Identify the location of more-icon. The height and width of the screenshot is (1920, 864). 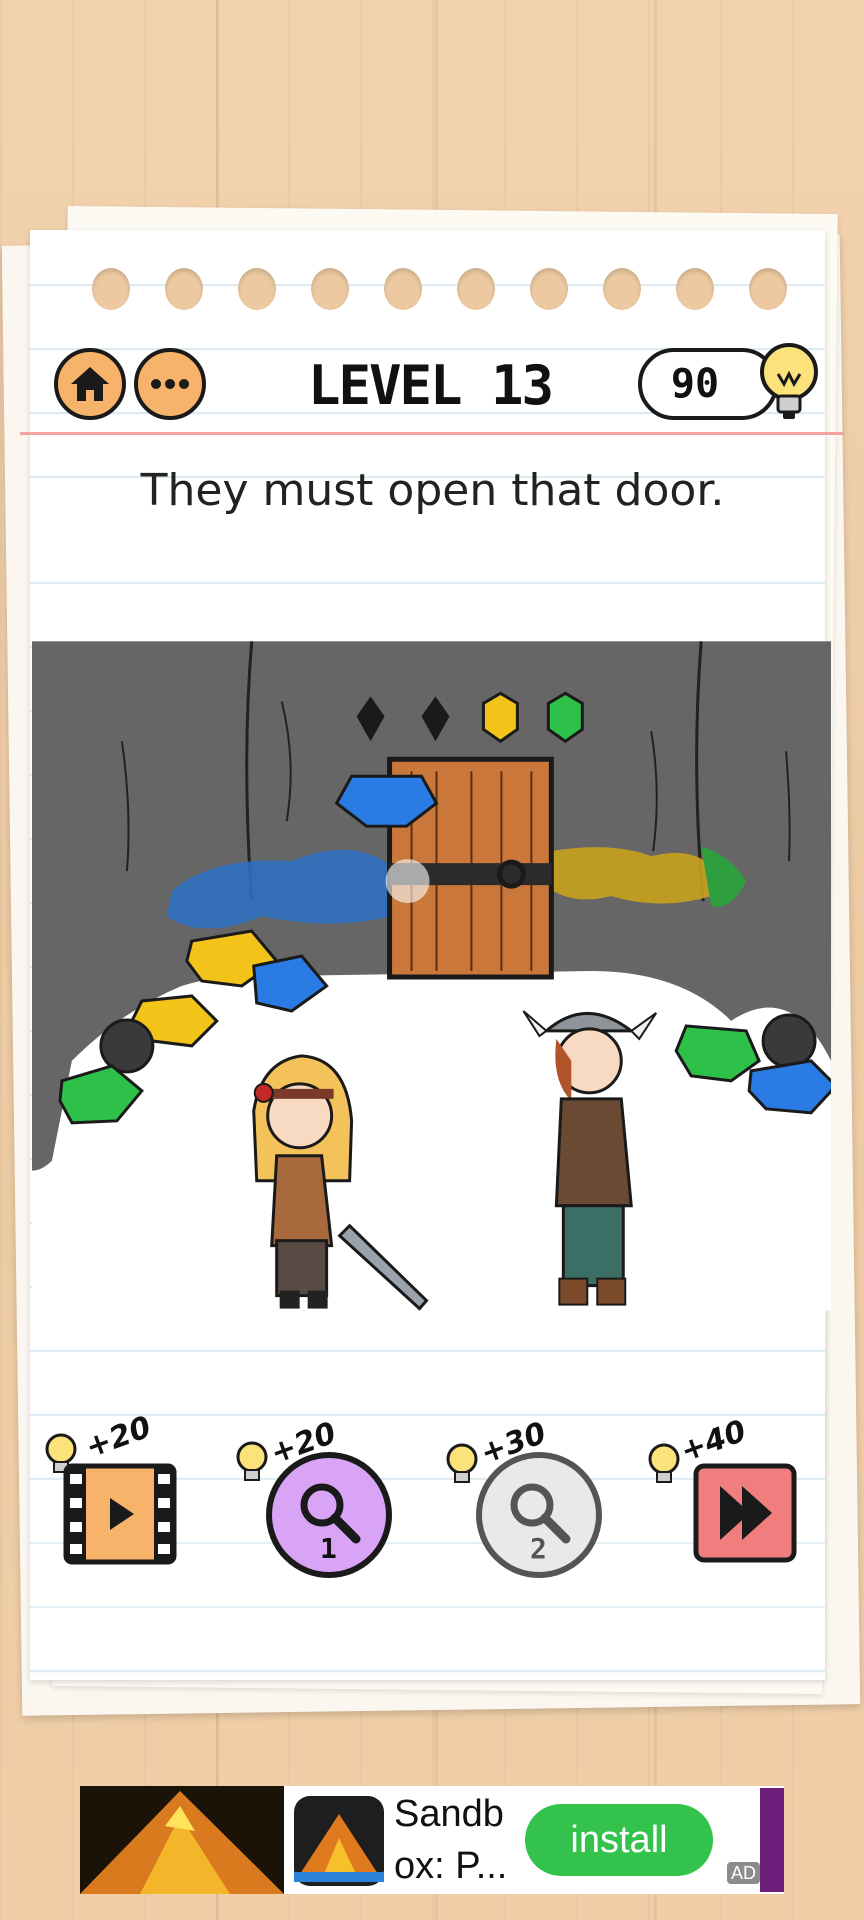
(170, 384).